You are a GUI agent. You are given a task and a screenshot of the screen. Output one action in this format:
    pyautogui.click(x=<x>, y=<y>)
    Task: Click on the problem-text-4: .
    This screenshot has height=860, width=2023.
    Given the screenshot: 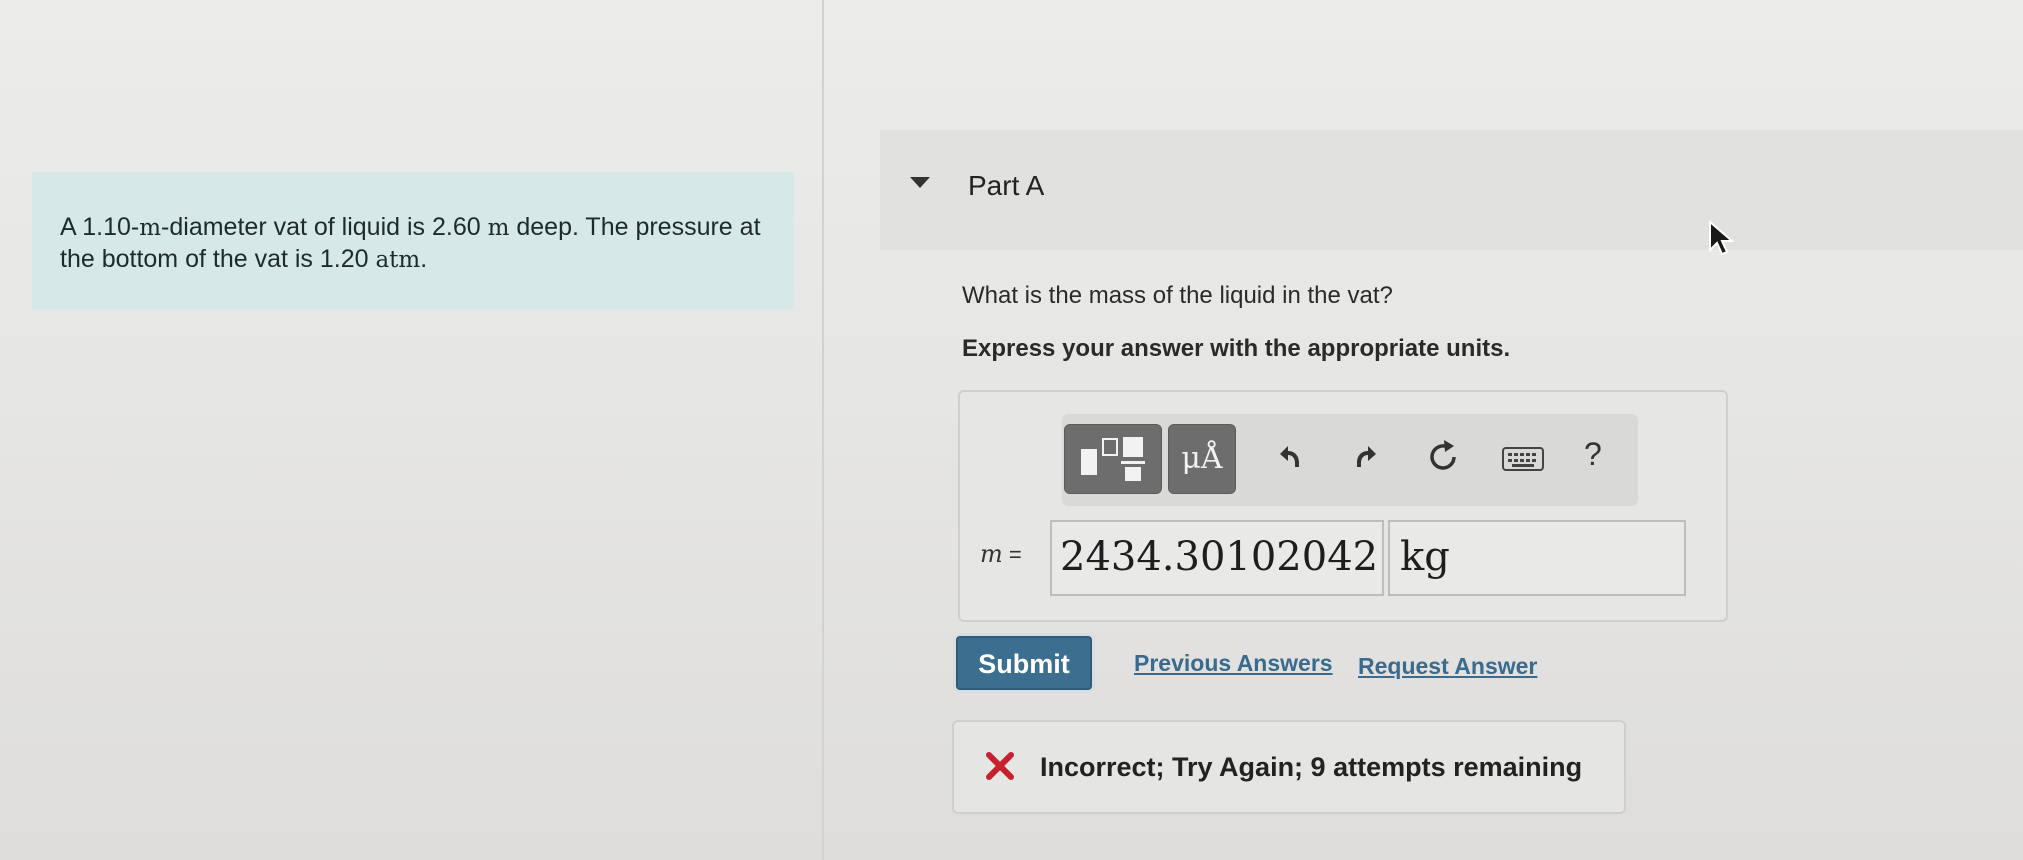 What is the action you would take?
    pyautogui.click(x=424, y=259)
    